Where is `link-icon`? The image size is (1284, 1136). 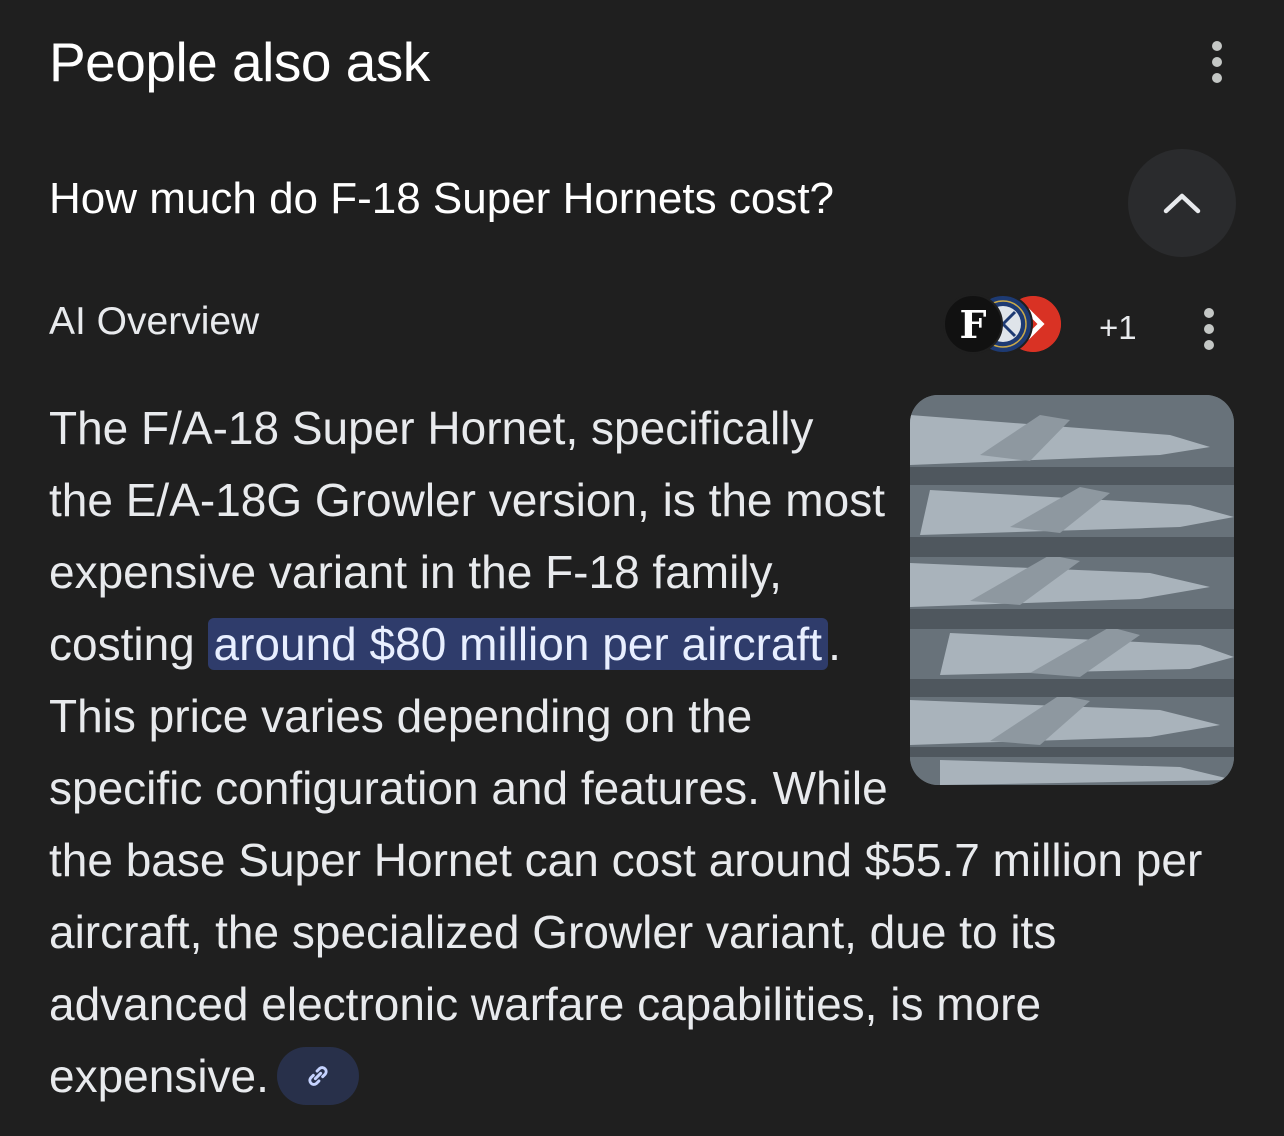
link-icon is located at coordinates (318, 1076).